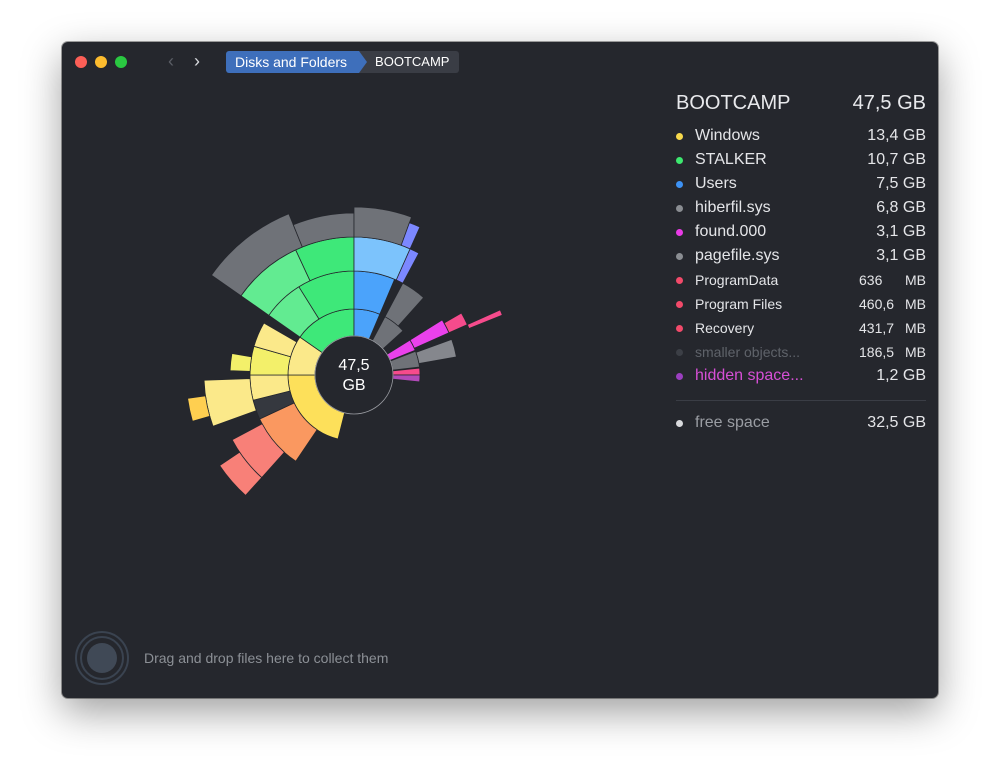  Describe the element at coordinates (871, 280) in the screenshot. I see `summary-item-size-value: 636` at that location.